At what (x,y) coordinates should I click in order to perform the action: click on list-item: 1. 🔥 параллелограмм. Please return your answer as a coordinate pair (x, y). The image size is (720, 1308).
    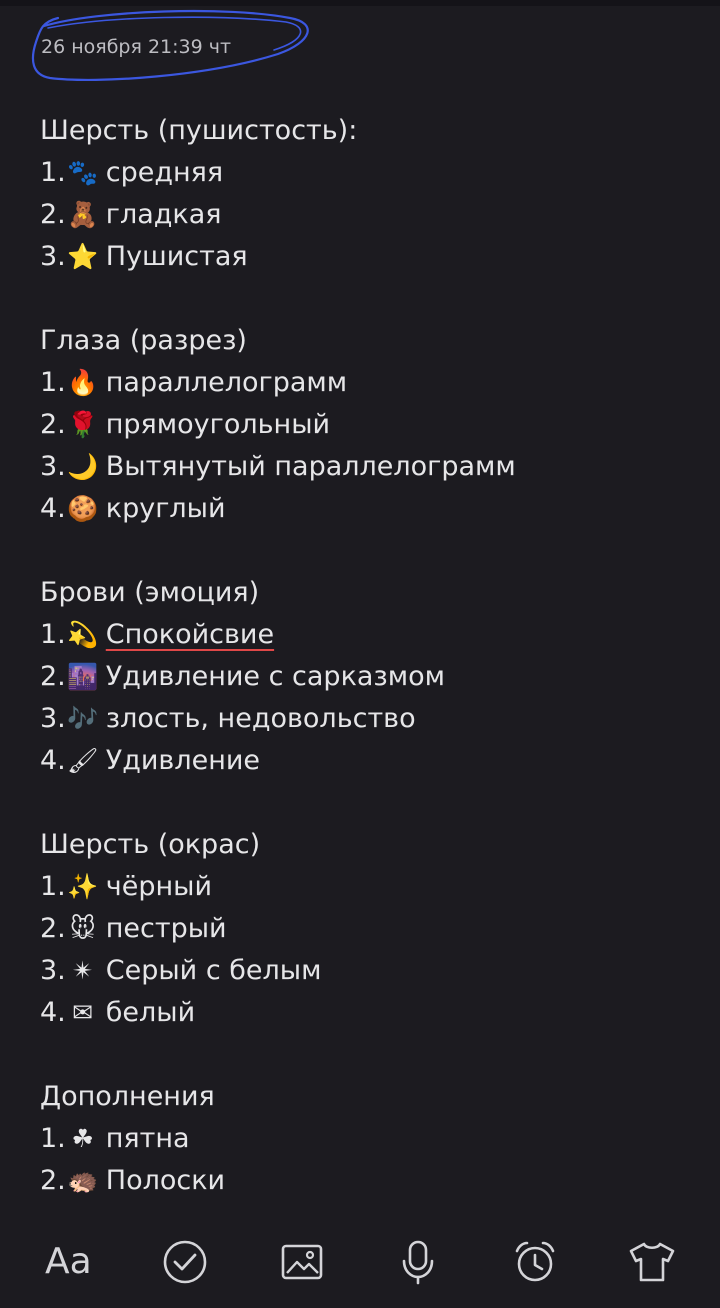
    Looking at the image, I should click on (370, 383).